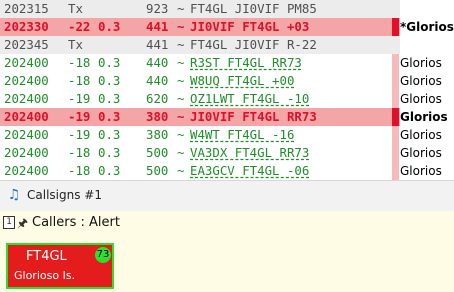 The height and width of the screenshot is (292, 454). What do you see at coordinates (227, 9) in the screenshot?
I see `log-row: 202315 Tx 923 ~ FT4GL JI0VIF PM85` at bounding box center [227, 9].